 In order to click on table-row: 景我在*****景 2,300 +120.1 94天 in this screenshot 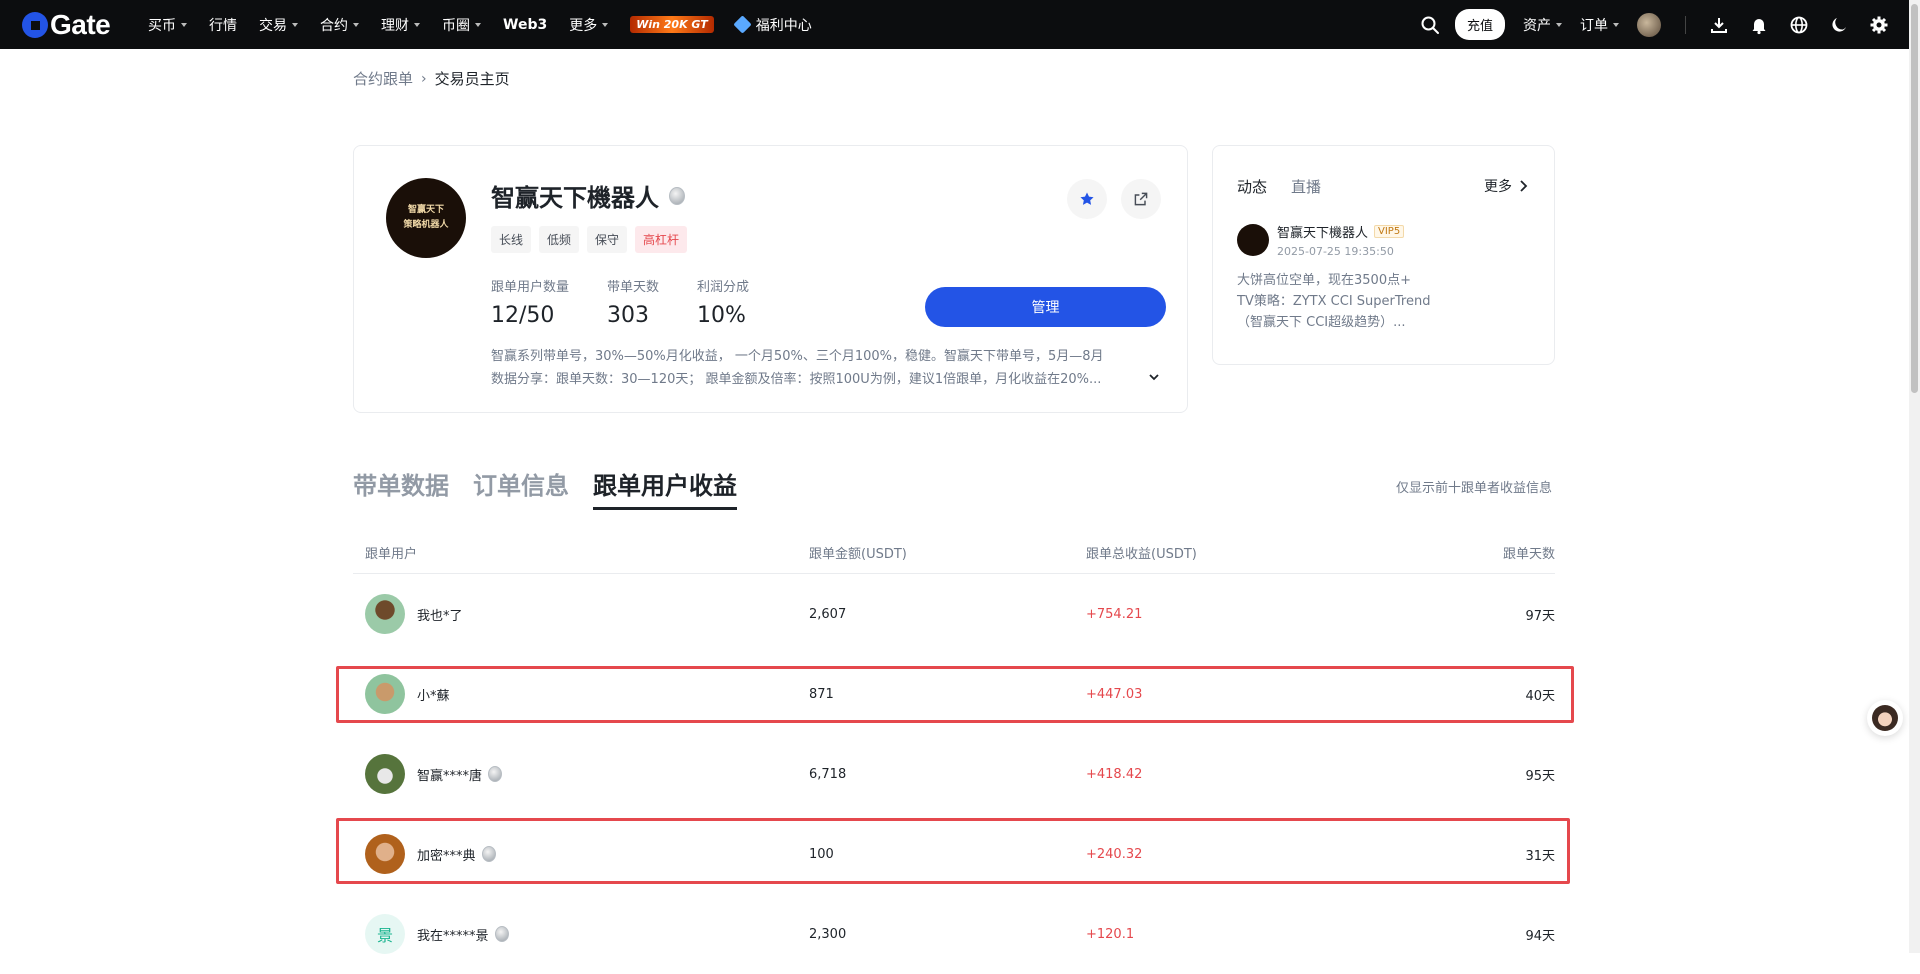, I will do `click(954, 934)`.